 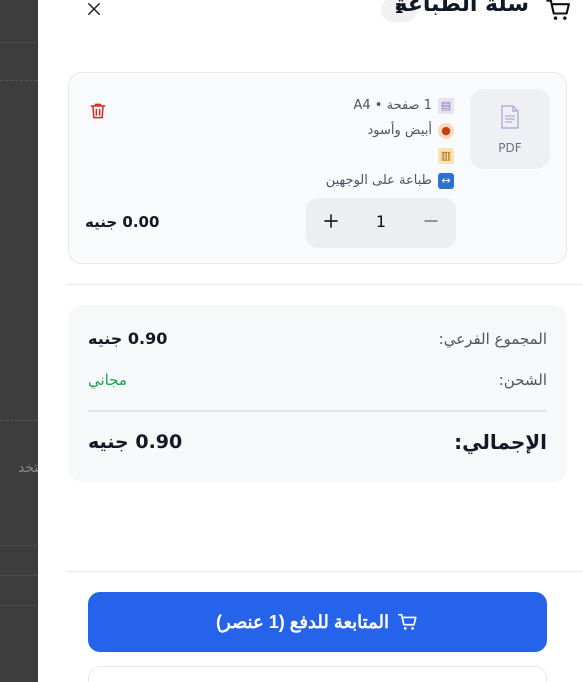 I want to click on plus-icon, so click(x=331, y=221).